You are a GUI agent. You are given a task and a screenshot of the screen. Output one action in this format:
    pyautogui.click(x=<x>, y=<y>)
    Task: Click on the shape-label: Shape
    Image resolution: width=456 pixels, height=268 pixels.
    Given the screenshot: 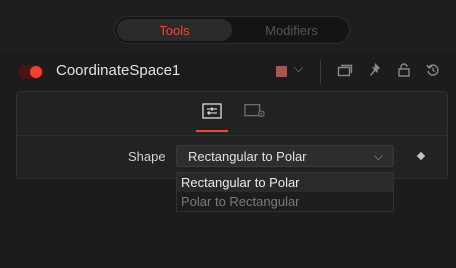 What is the action you would take?
    pyautogui.click(x=147, y=156)
    